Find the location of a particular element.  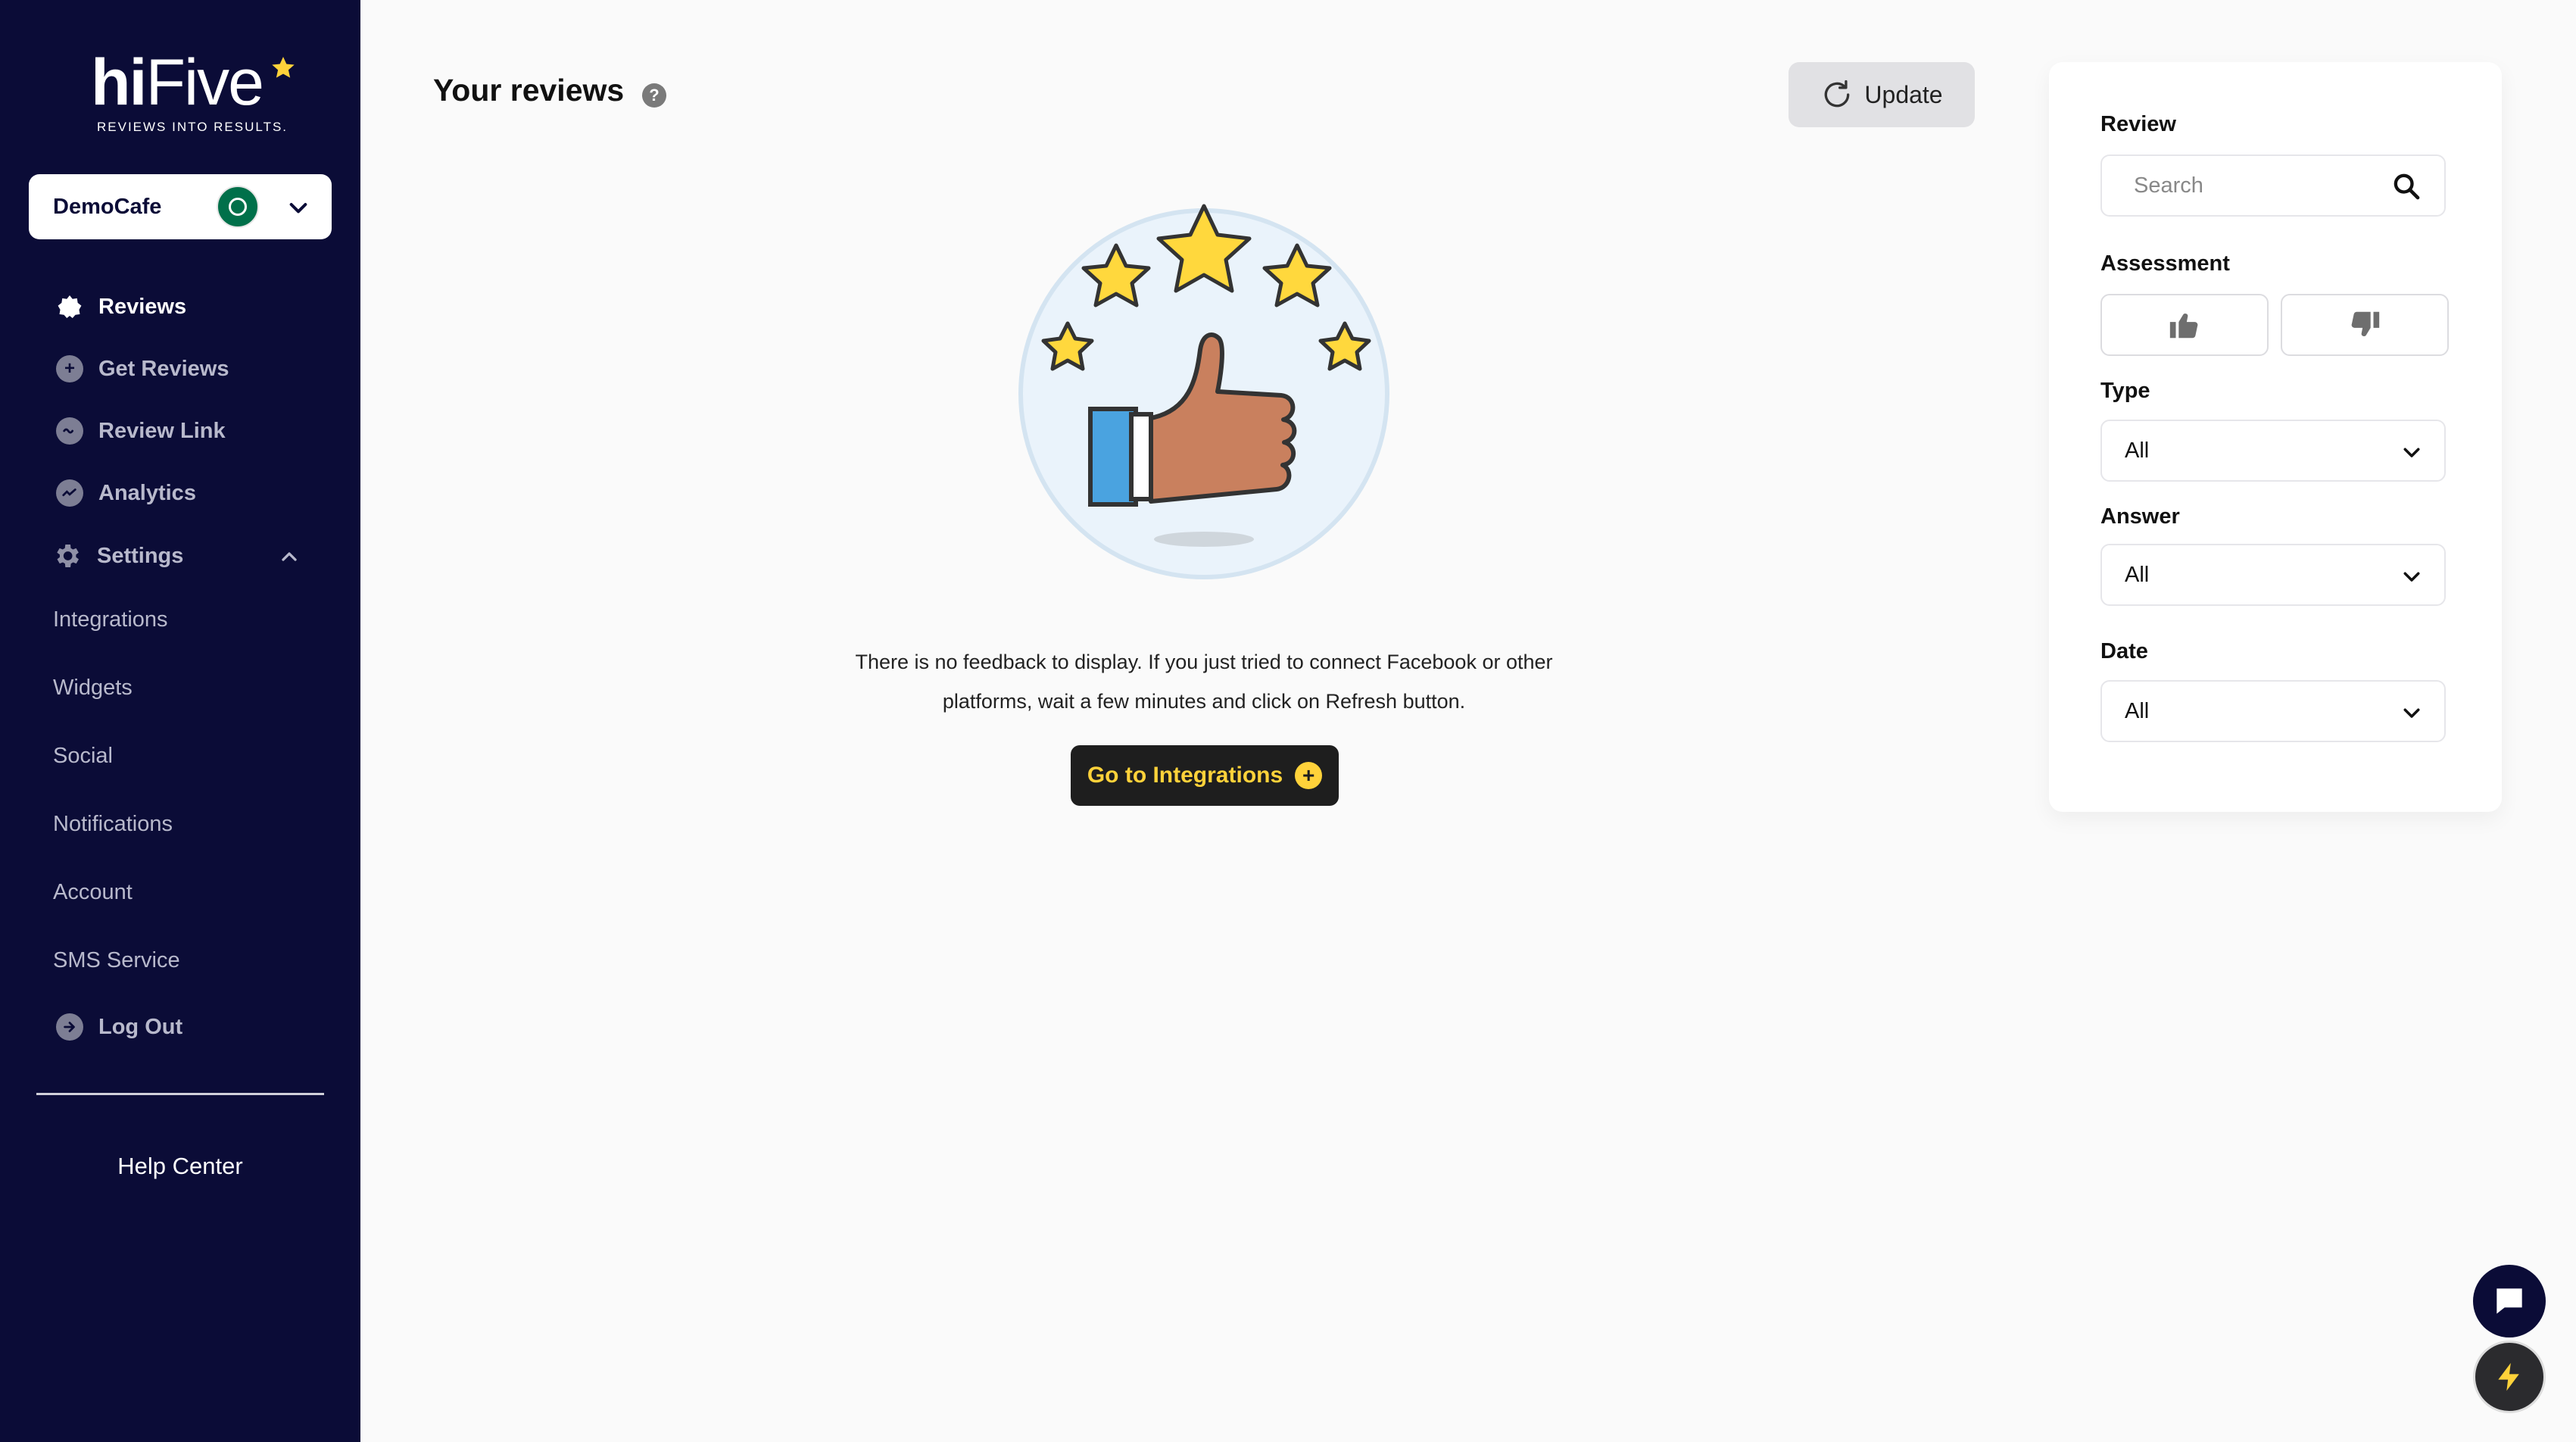

lightning-bolt-icon is located at coordinates (2508, 1376).